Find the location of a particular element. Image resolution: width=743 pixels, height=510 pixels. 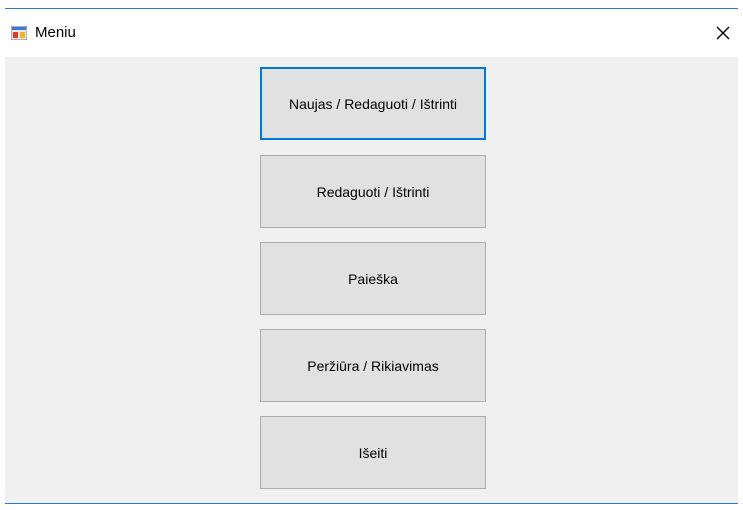

new-edit-delete-button: Naujas / Redaguoti / Ištrinti is located at coordinates (373, 103).